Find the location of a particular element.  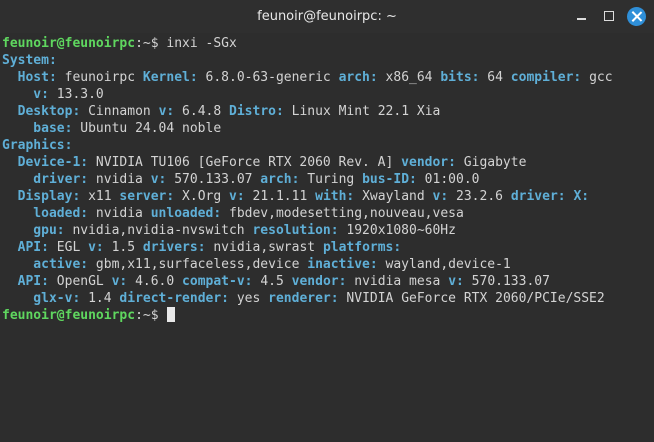

maximize-button is located at coordinates (609, 16).